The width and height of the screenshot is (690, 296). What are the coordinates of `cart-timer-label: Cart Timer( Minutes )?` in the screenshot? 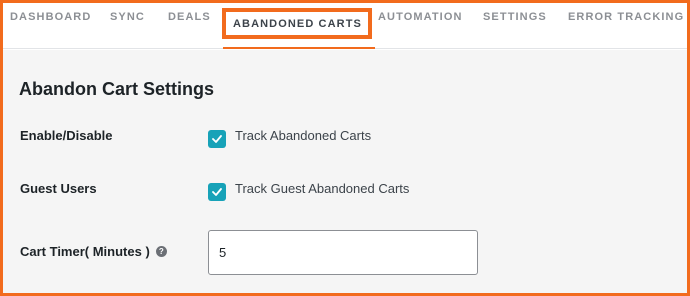 It's located at (93, 251).